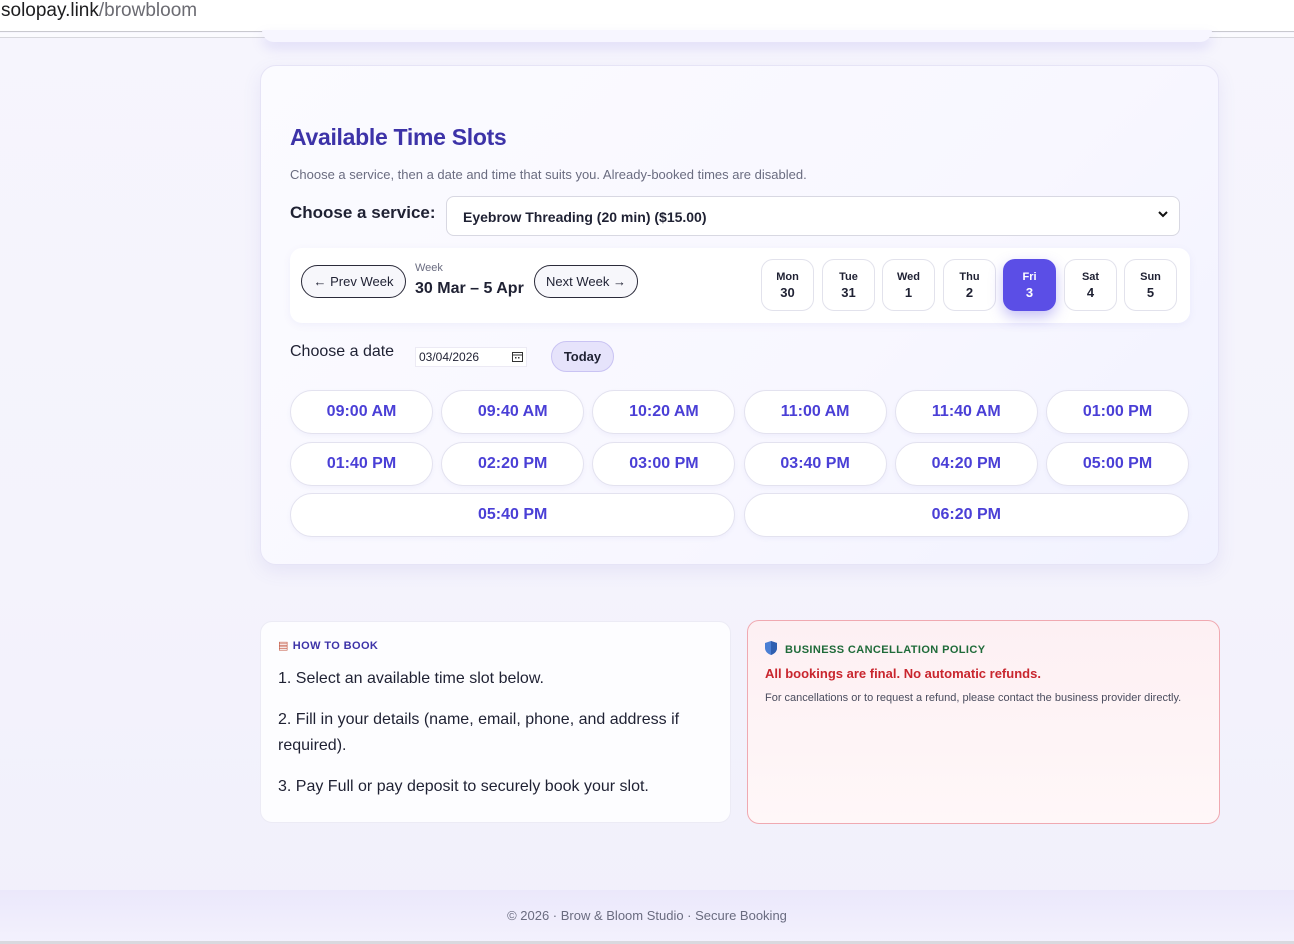 The height and width of the screenshot is (944, 1294). What do you see at coordinates (411, 678) in the screenshot?
I see `step-1: 1. Select an available time slot below.` at bounding box center [411, 678].